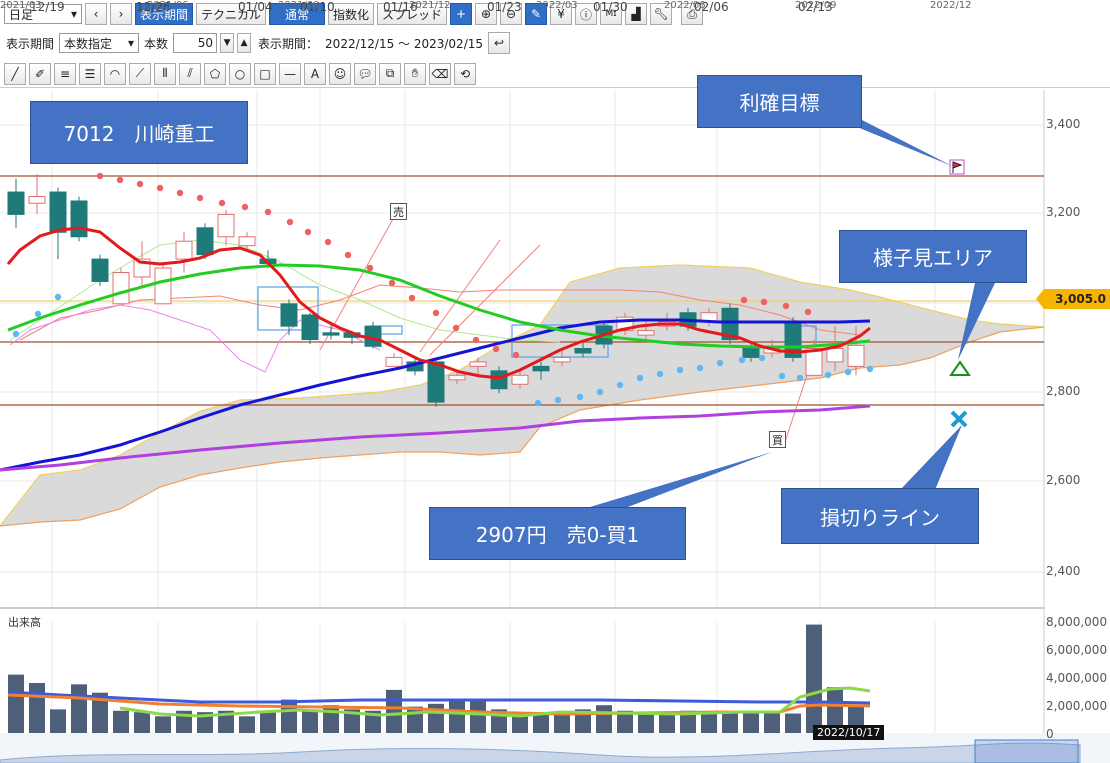 The width and height of the screenshot is (1110, 763). Describe the element at coordinates (1077, 678) in the screenshot. I see `volume-axis-label: 4,000,000` at that location.